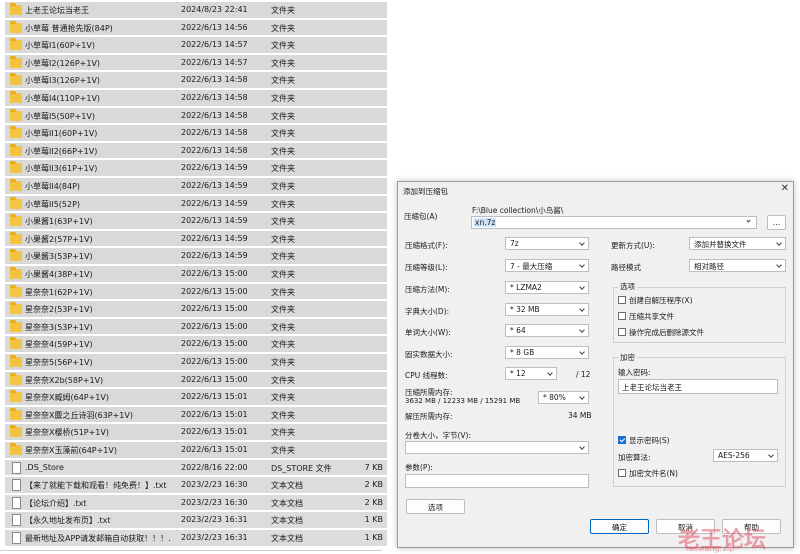 The width and height of the screenshot is (800, 554). What do you see at coordinates (547, 330) in the screenshot?
I see `word-select: * 64` at bounding box center [547, 330].